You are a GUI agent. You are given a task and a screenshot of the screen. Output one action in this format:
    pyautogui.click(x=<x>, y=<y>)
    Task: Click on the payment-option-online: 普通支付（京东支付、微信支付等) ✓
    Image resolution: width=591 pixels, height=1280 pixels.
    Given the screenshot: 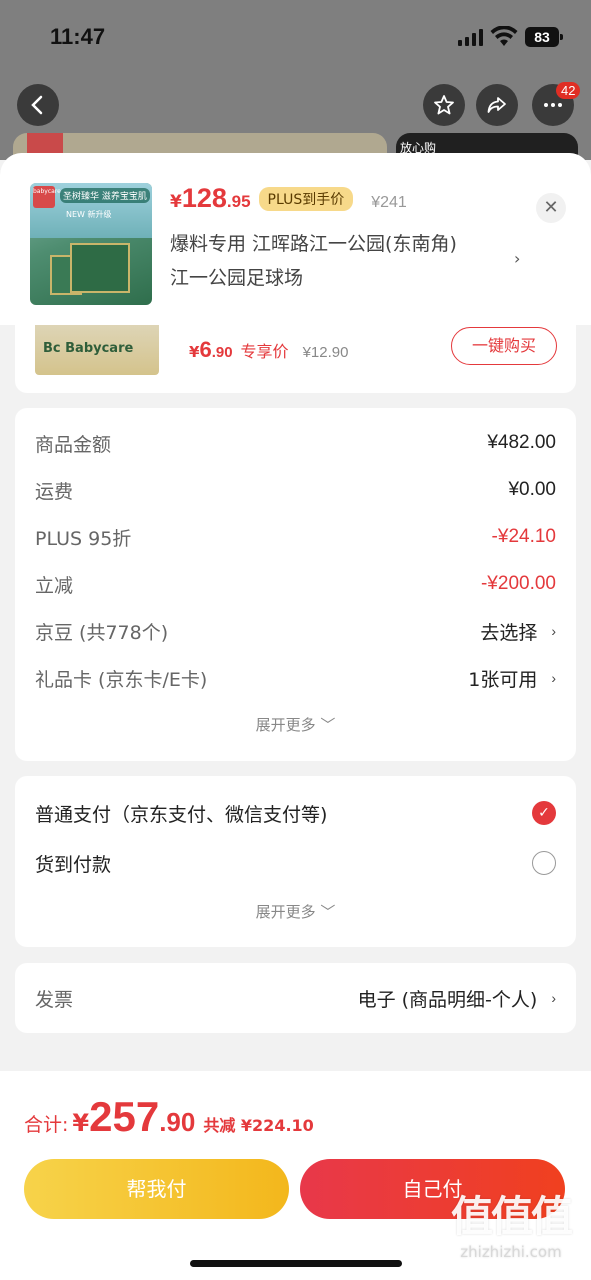 What is the action you would take?
    pyautogui.click(x=295, y=813)
    